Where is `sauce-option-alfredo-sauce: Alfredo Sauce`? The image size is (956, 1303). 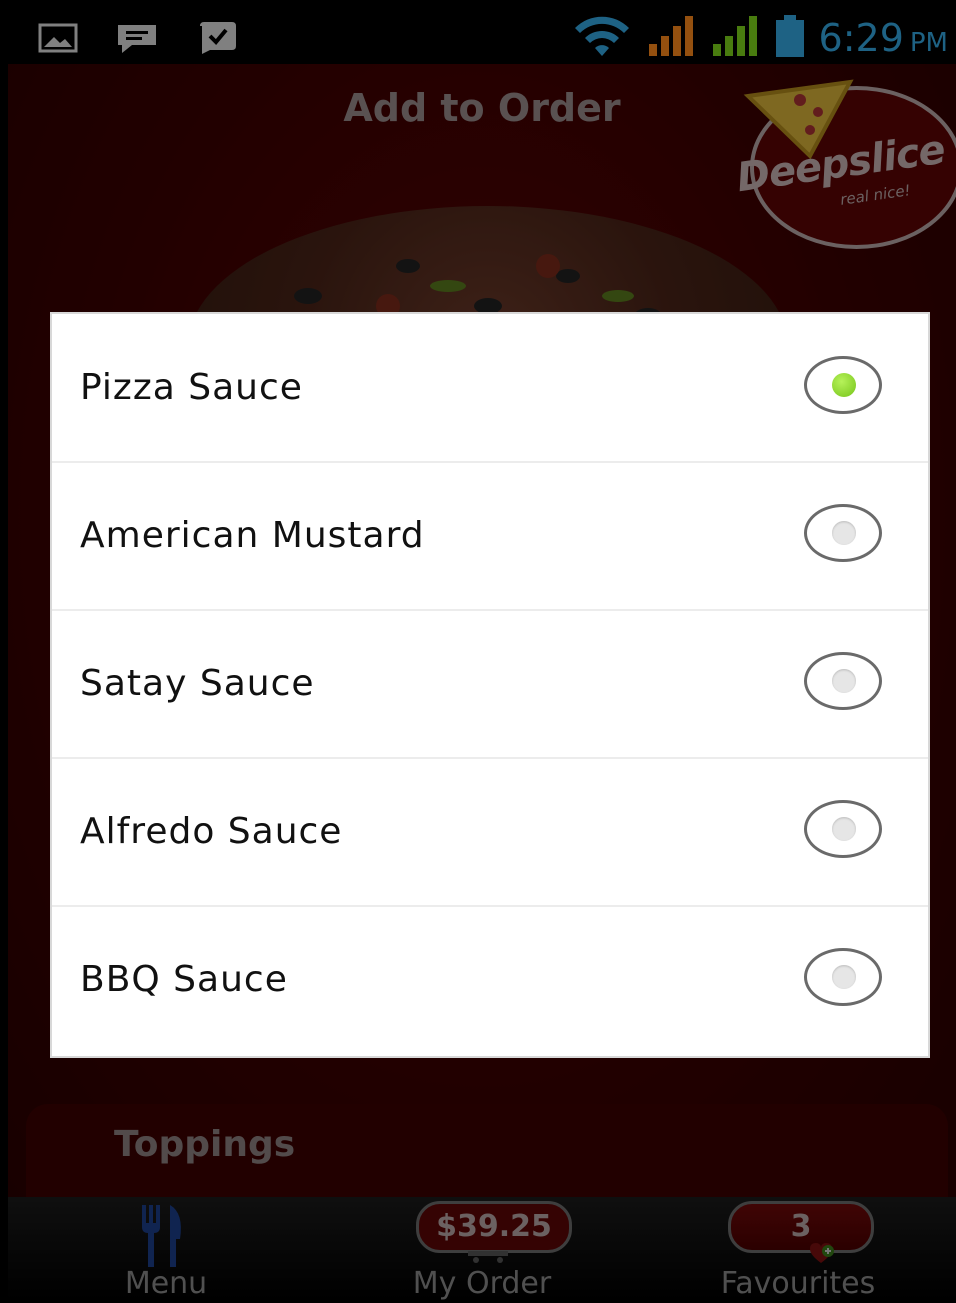 sauce-option-alfredo-sauce: Alfredo Sauce is located at coordinates (490, 832).